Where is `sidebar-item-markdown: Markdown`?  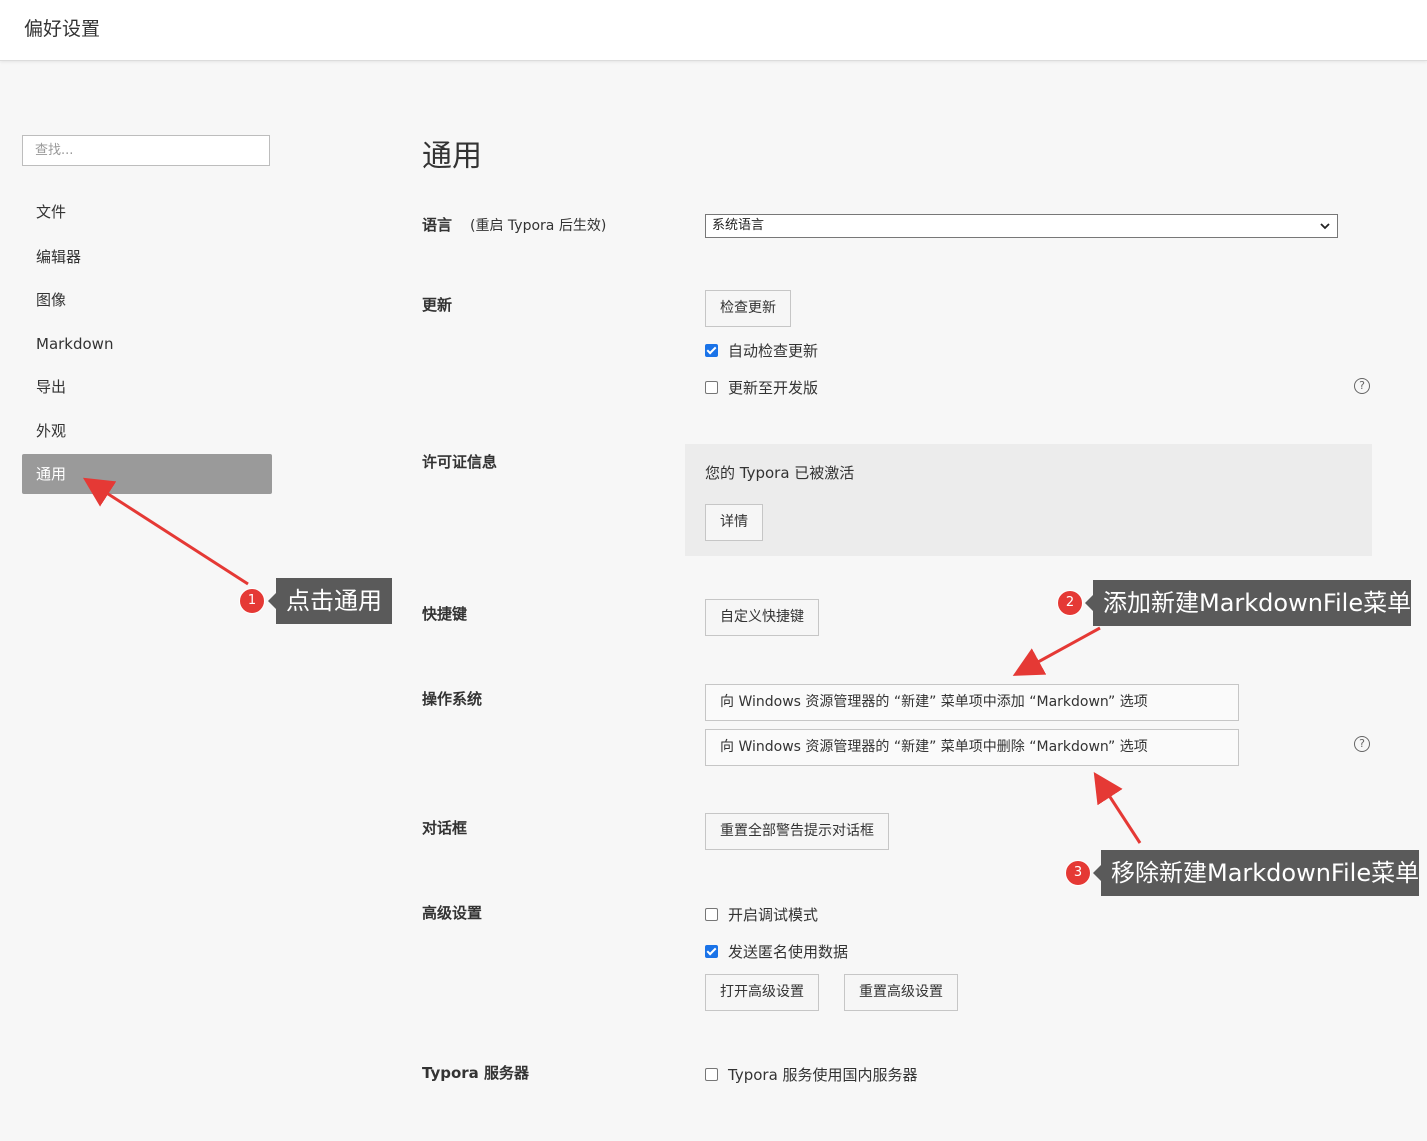
sidebar-item-markdown: Markdown is located at coordinates (147, 344).